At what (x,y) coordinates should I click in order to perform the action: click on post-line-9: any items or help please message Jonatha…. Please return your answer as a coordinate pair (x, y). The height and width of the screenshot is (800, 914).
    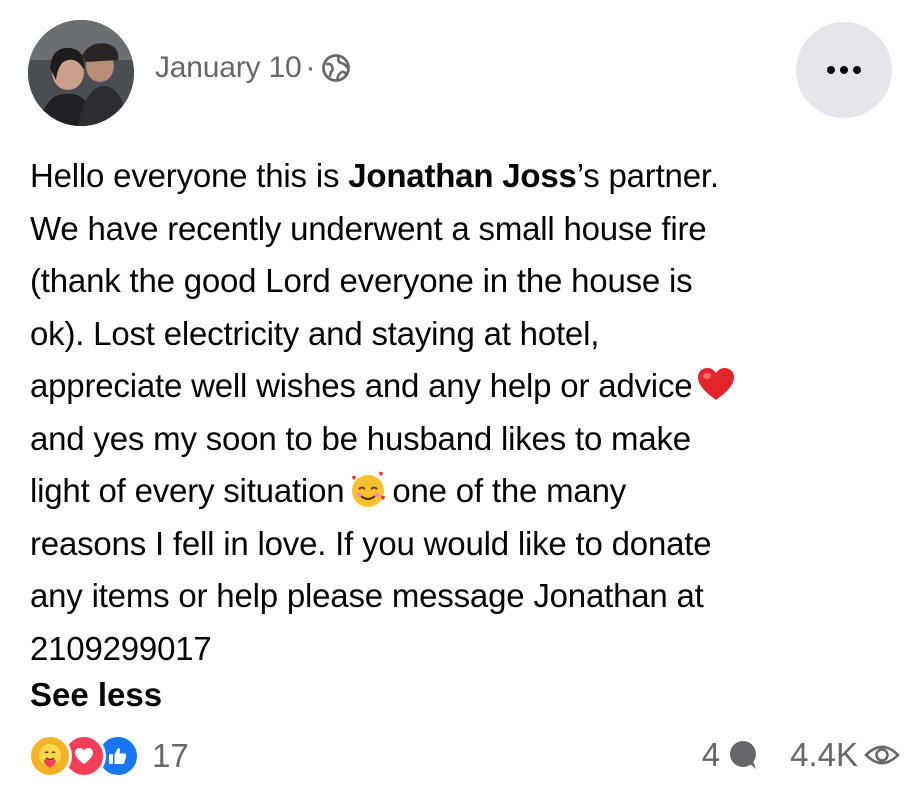
    Looking at the image, I should click on (367, 595).